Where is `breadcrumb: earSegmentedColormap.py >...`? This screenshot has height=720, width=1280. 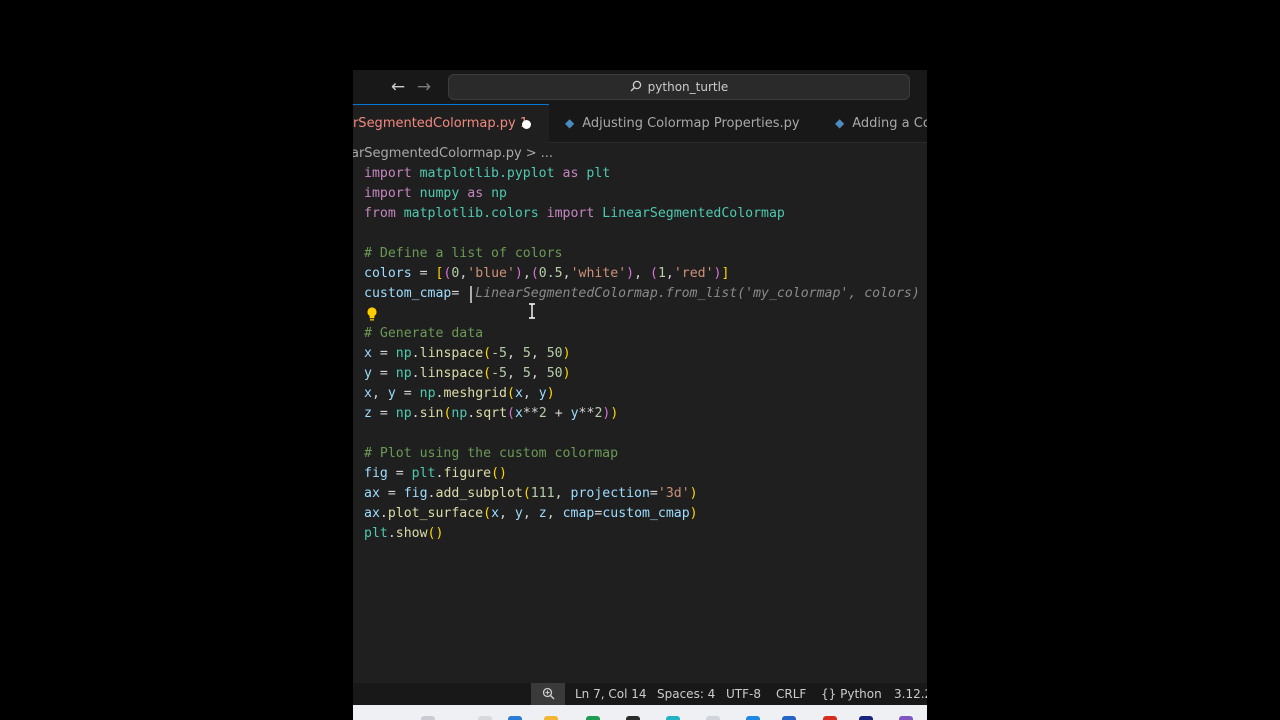
breadcrumb: earSegmentedColormap.py >... is located at coordinates (453, 154).